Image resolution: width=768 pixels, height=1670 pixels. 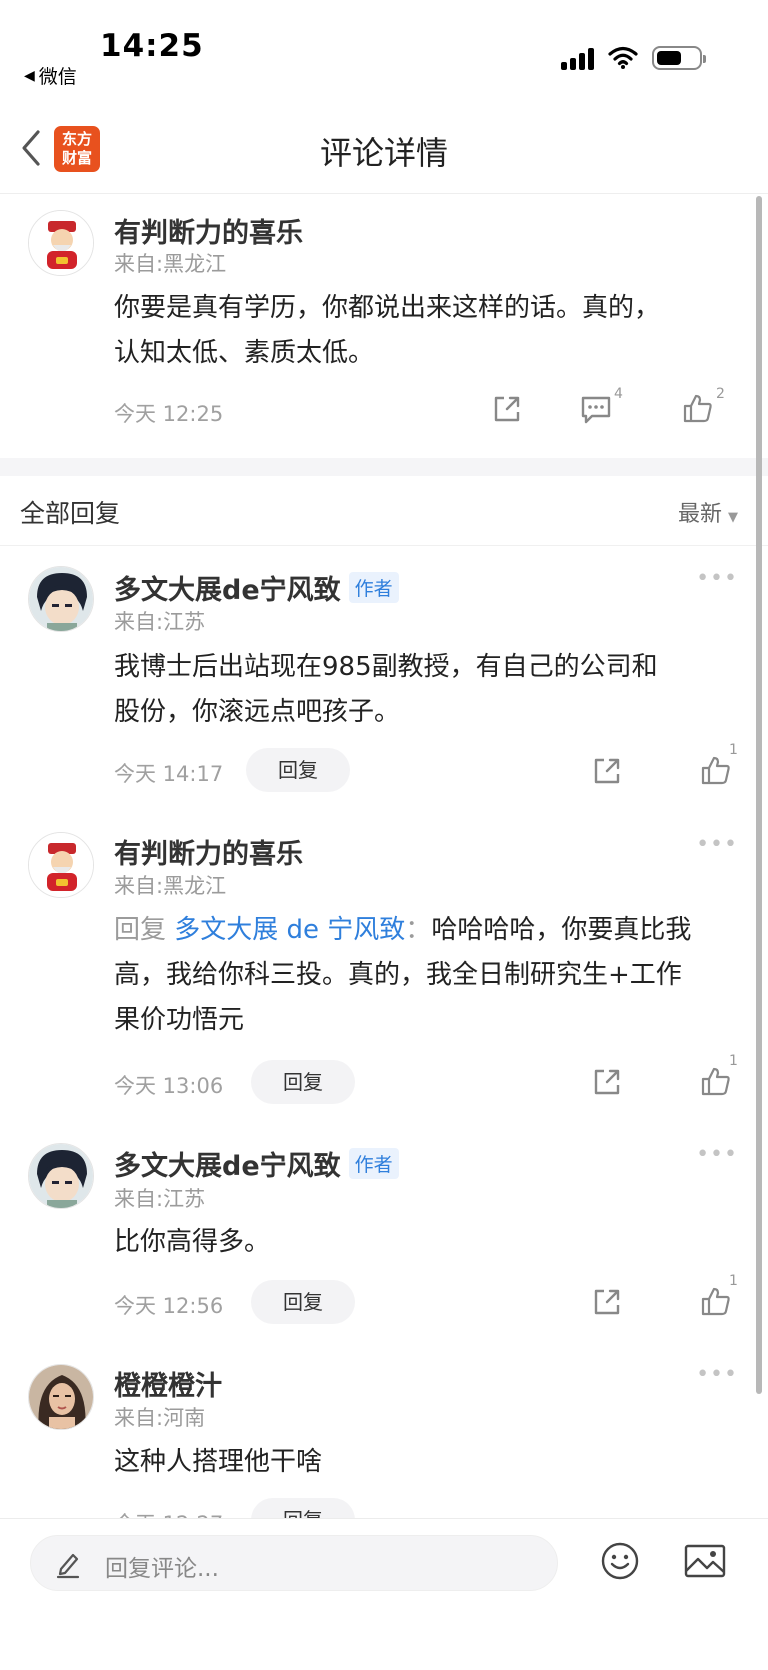 I want to click on username-text: 橙橙橙汁, so click(x=168, y=1386).